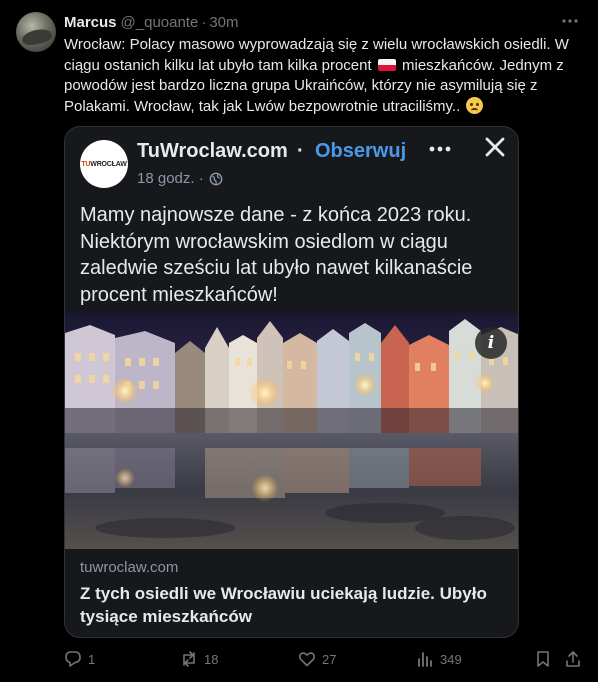 The height and width of the screenshot is (682, 598). I want to click on source-meta: 18 godz. ·, so click(180, 178).